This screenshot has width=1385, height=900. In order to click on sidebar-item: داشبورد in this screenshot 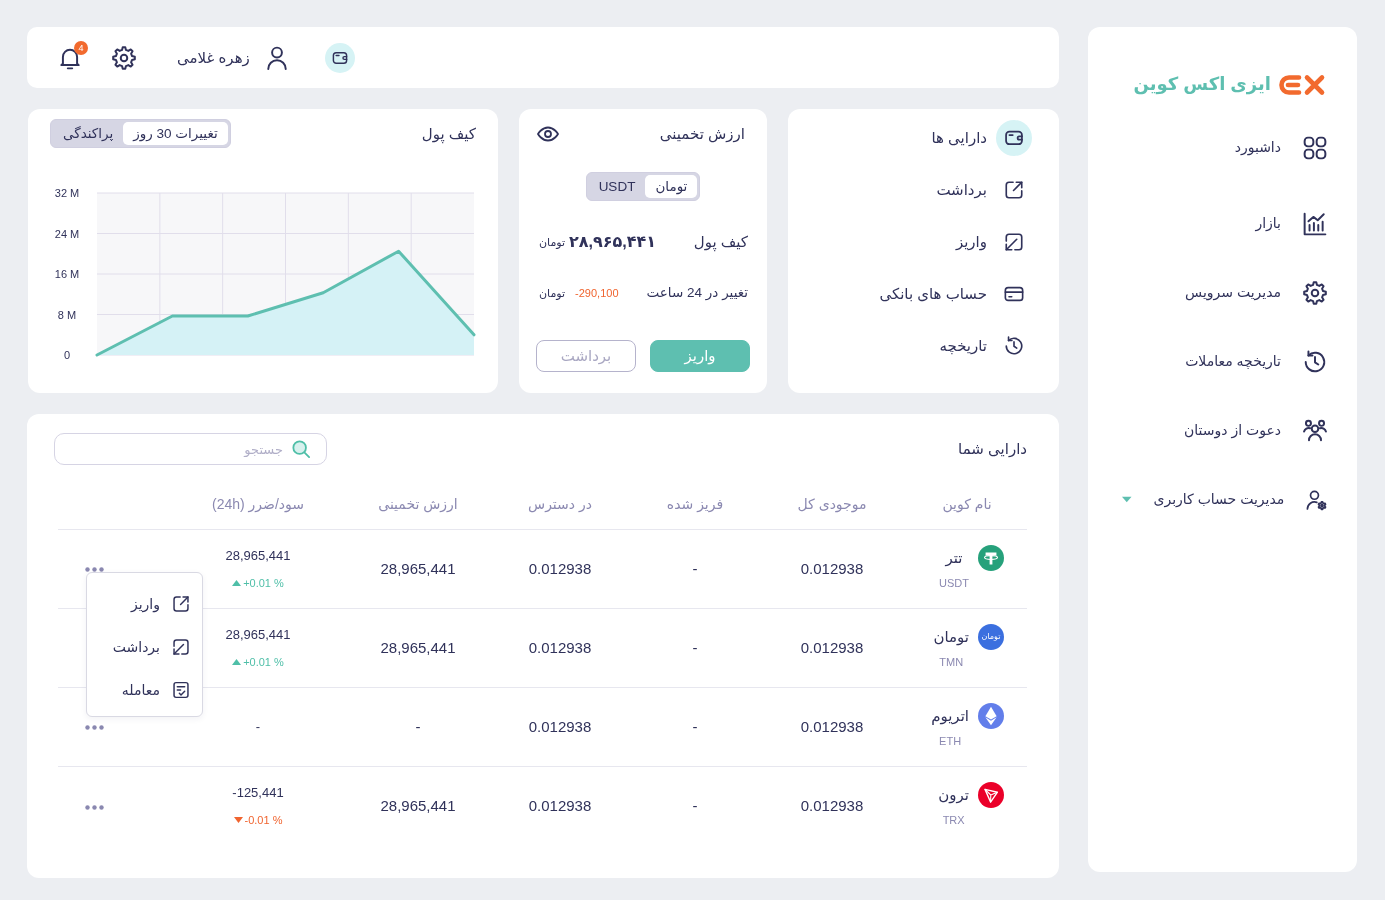, I will do `click(1222, 147)`.